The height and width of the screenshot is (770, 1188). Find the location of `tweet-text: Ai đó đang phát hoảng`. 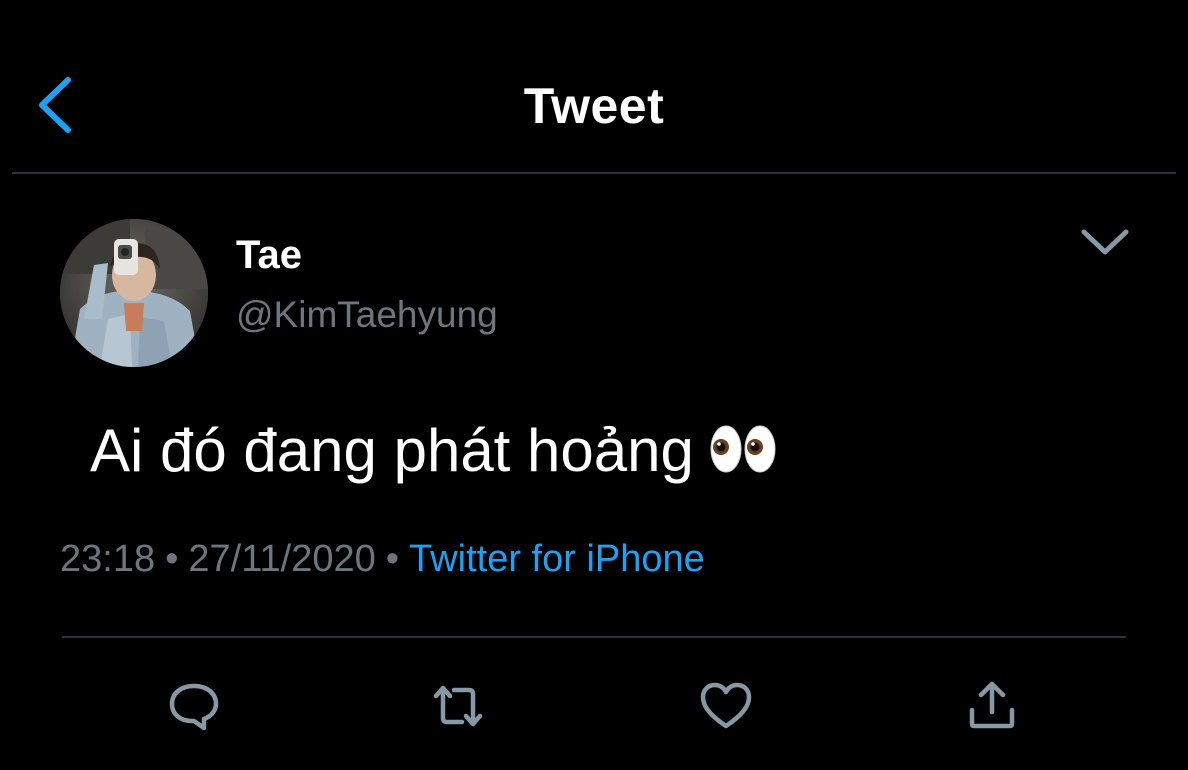

tweet-text: Ai đó đang phát hoảng is located at coordinates (434, 453).